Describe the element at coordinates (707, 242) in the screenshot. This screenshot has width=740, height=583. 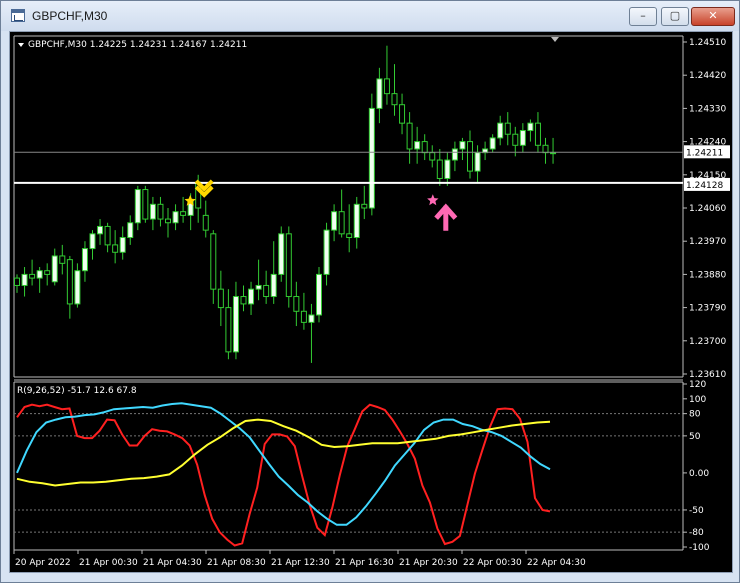
I see `price-tick-label: 1.23970` at that location.